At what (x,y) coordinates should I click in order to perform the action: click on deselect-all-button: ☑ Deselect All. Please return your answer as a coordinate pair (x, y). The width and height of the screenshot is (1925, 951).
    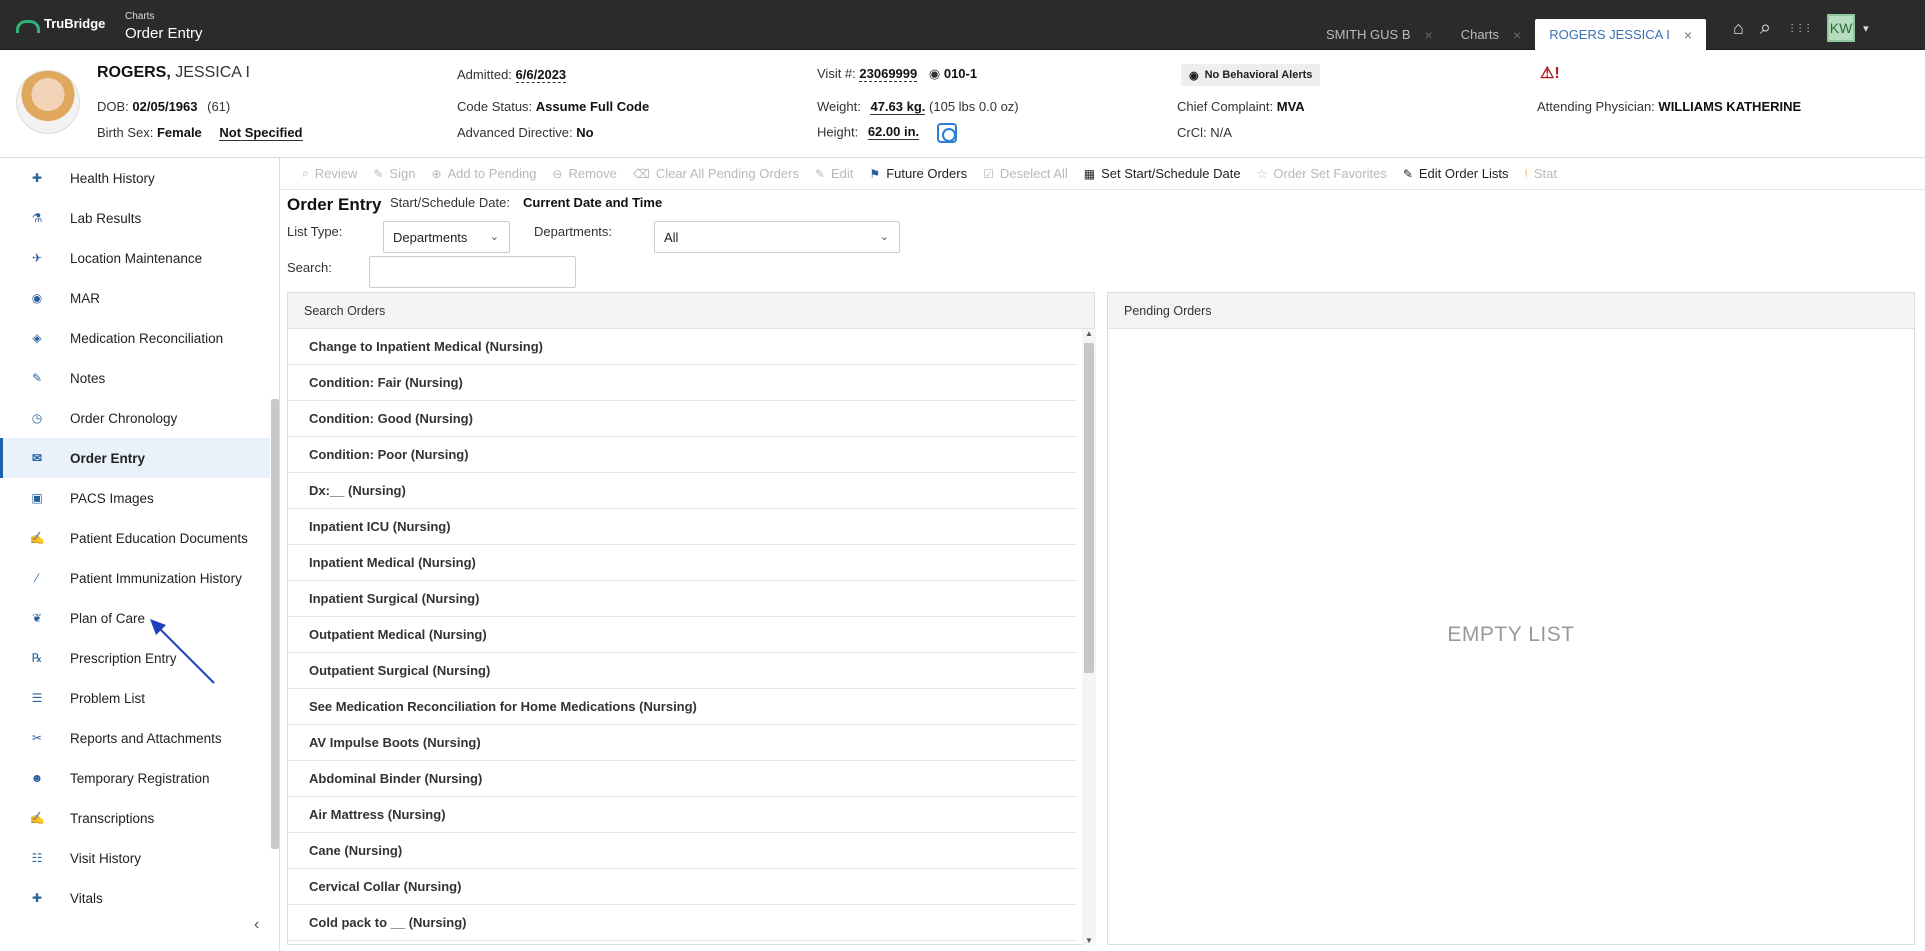
    Looking at the image, I should click on (1025, 173).